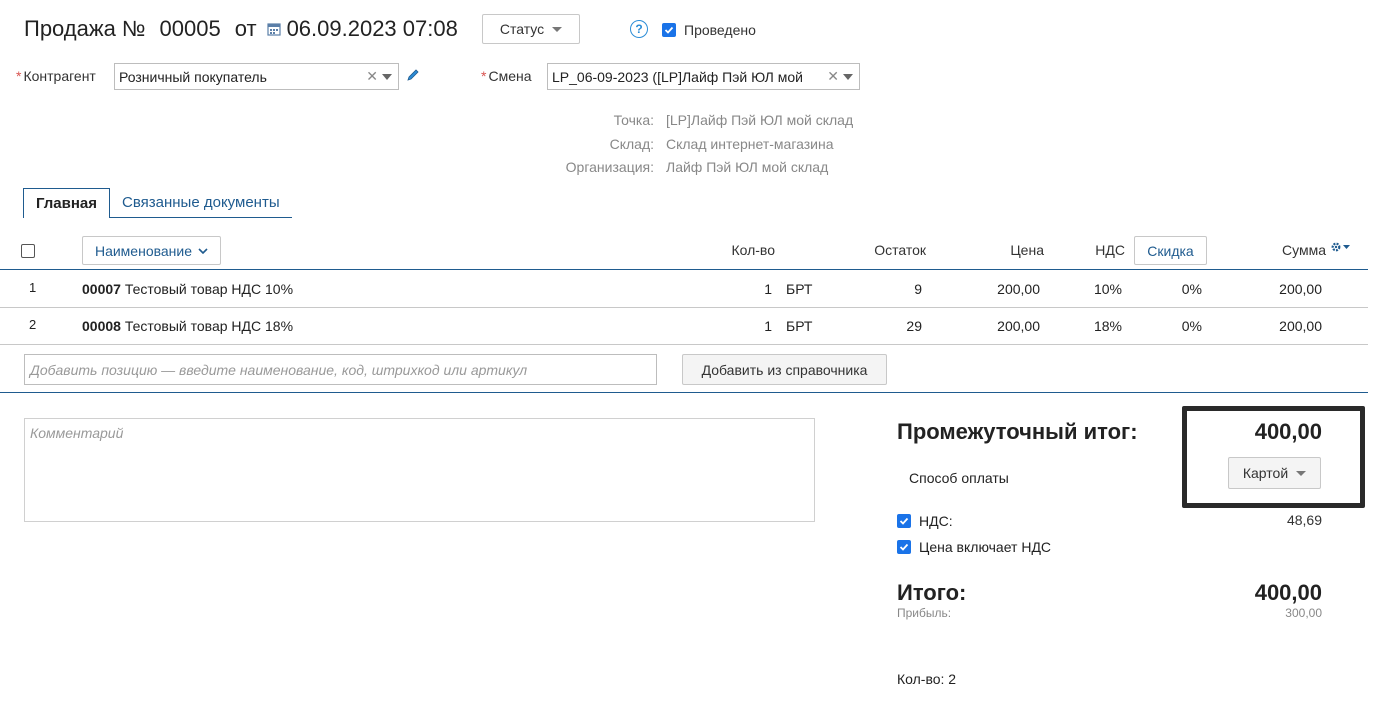 This screenshot has height=708, width=1380. What do you see at coordinates (419, 470) in the screenshot?
I see `comment-textarea: Комментарий` at bounding box center [419, 470].